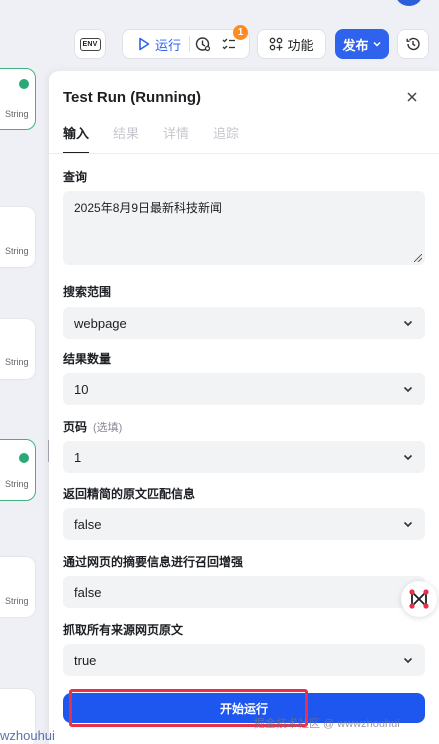  What do you see at coordinates (327, 724) in the screenshot?
I see `watermark-text: 掘金技术社区 @ wwwzhouhui` at bounding box center [327, 724].